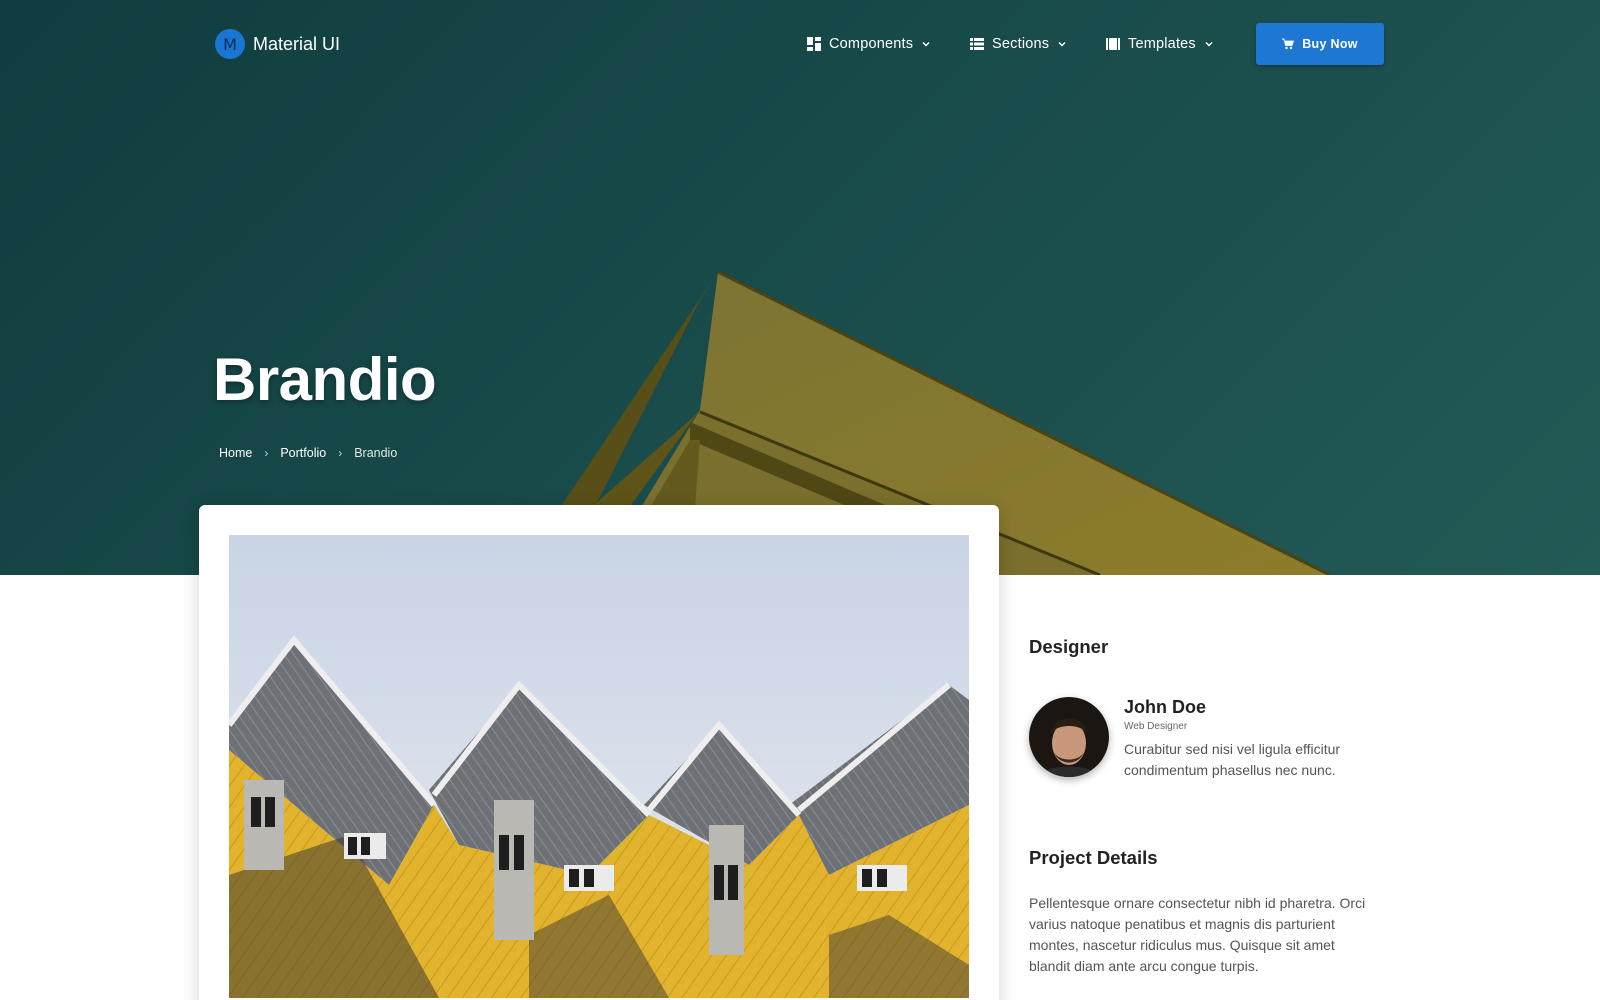  What do you see at coordinates (1288, 44) in the screenshot?
I see `cart-icon` at bounding box center [1288, 44].